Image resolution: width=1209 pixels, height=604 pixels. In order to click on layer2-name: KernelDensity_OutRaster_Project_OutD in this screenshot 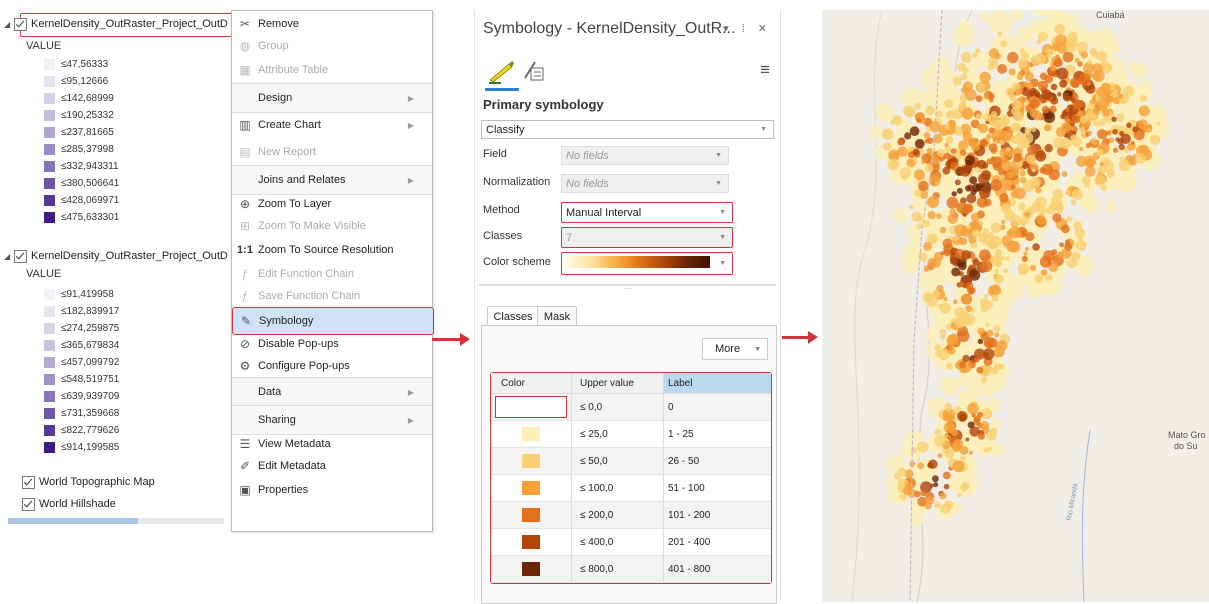, I will do `click(129, 256)`.